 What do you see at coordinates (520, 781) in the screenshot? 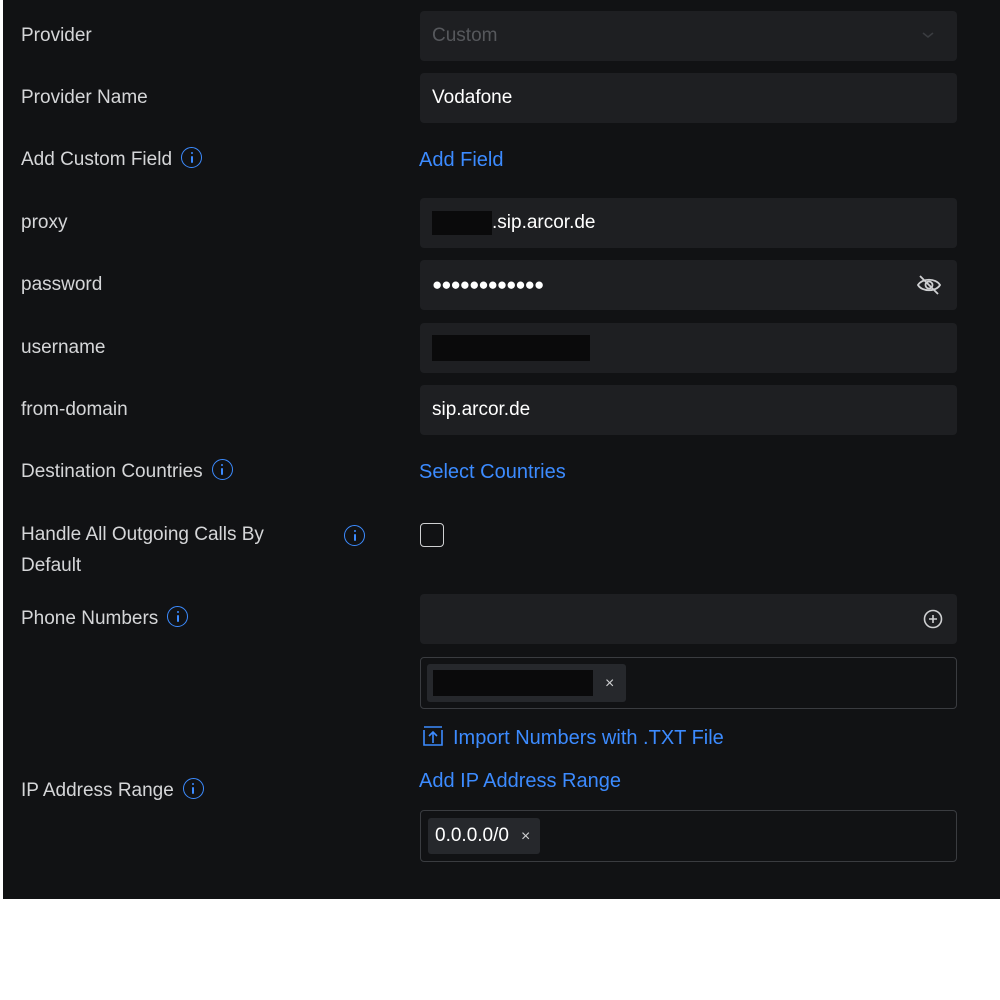
I see `add-ip-range-link: Add IP Address Range` at bounding box center [520, 781].